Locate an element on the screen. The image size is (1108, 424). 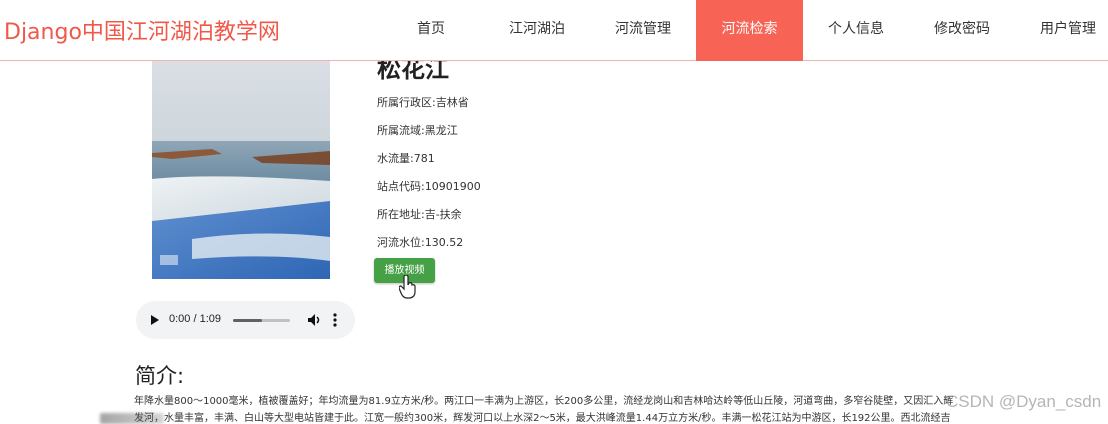
river-image is located at coordinates (241, 170).